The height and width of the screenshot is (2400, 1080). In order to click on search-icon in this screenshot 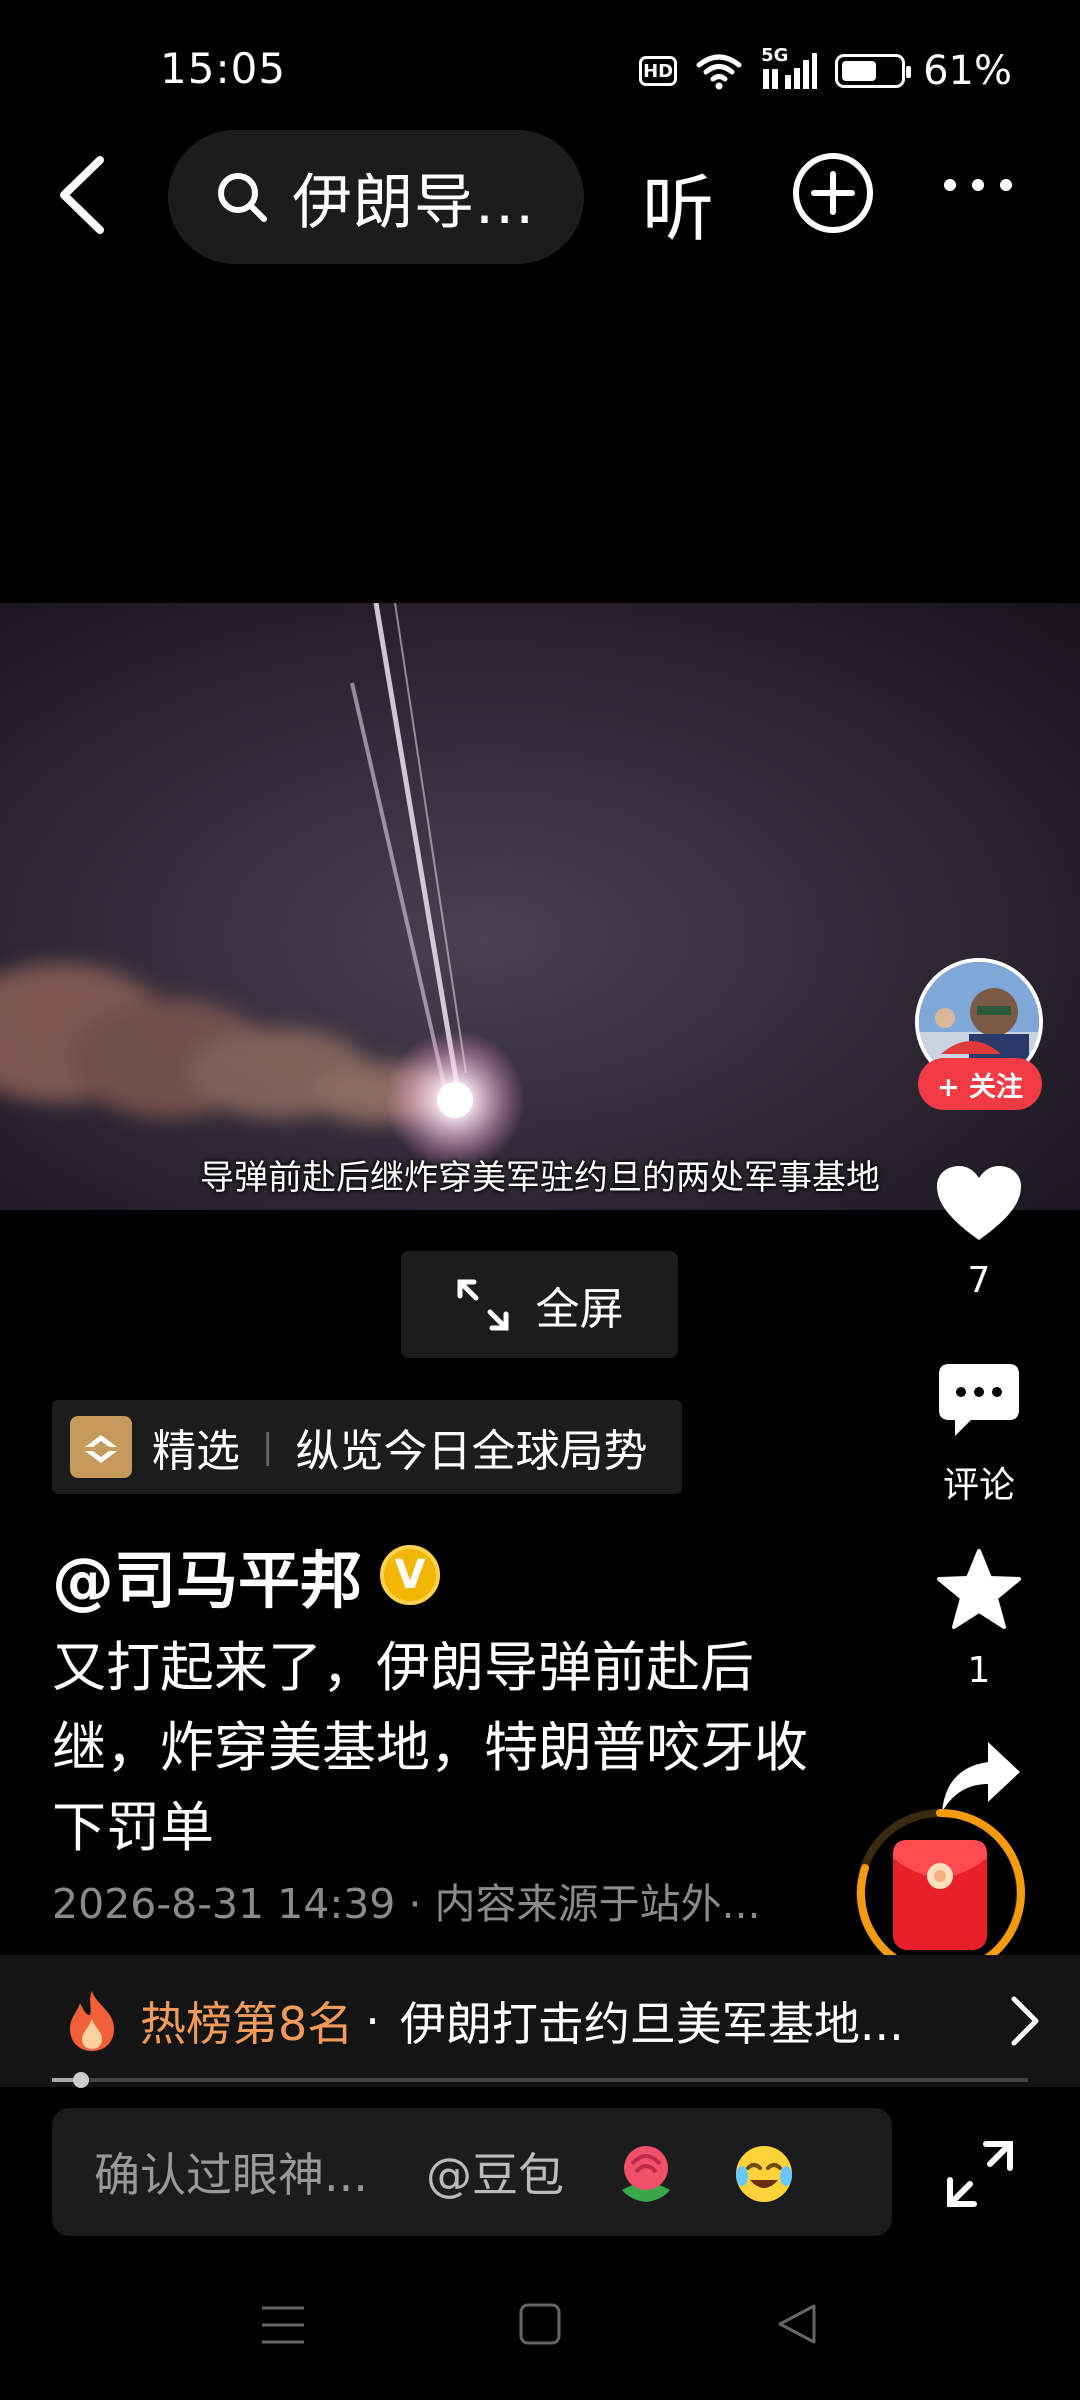, I will do `click(242, 197)`.